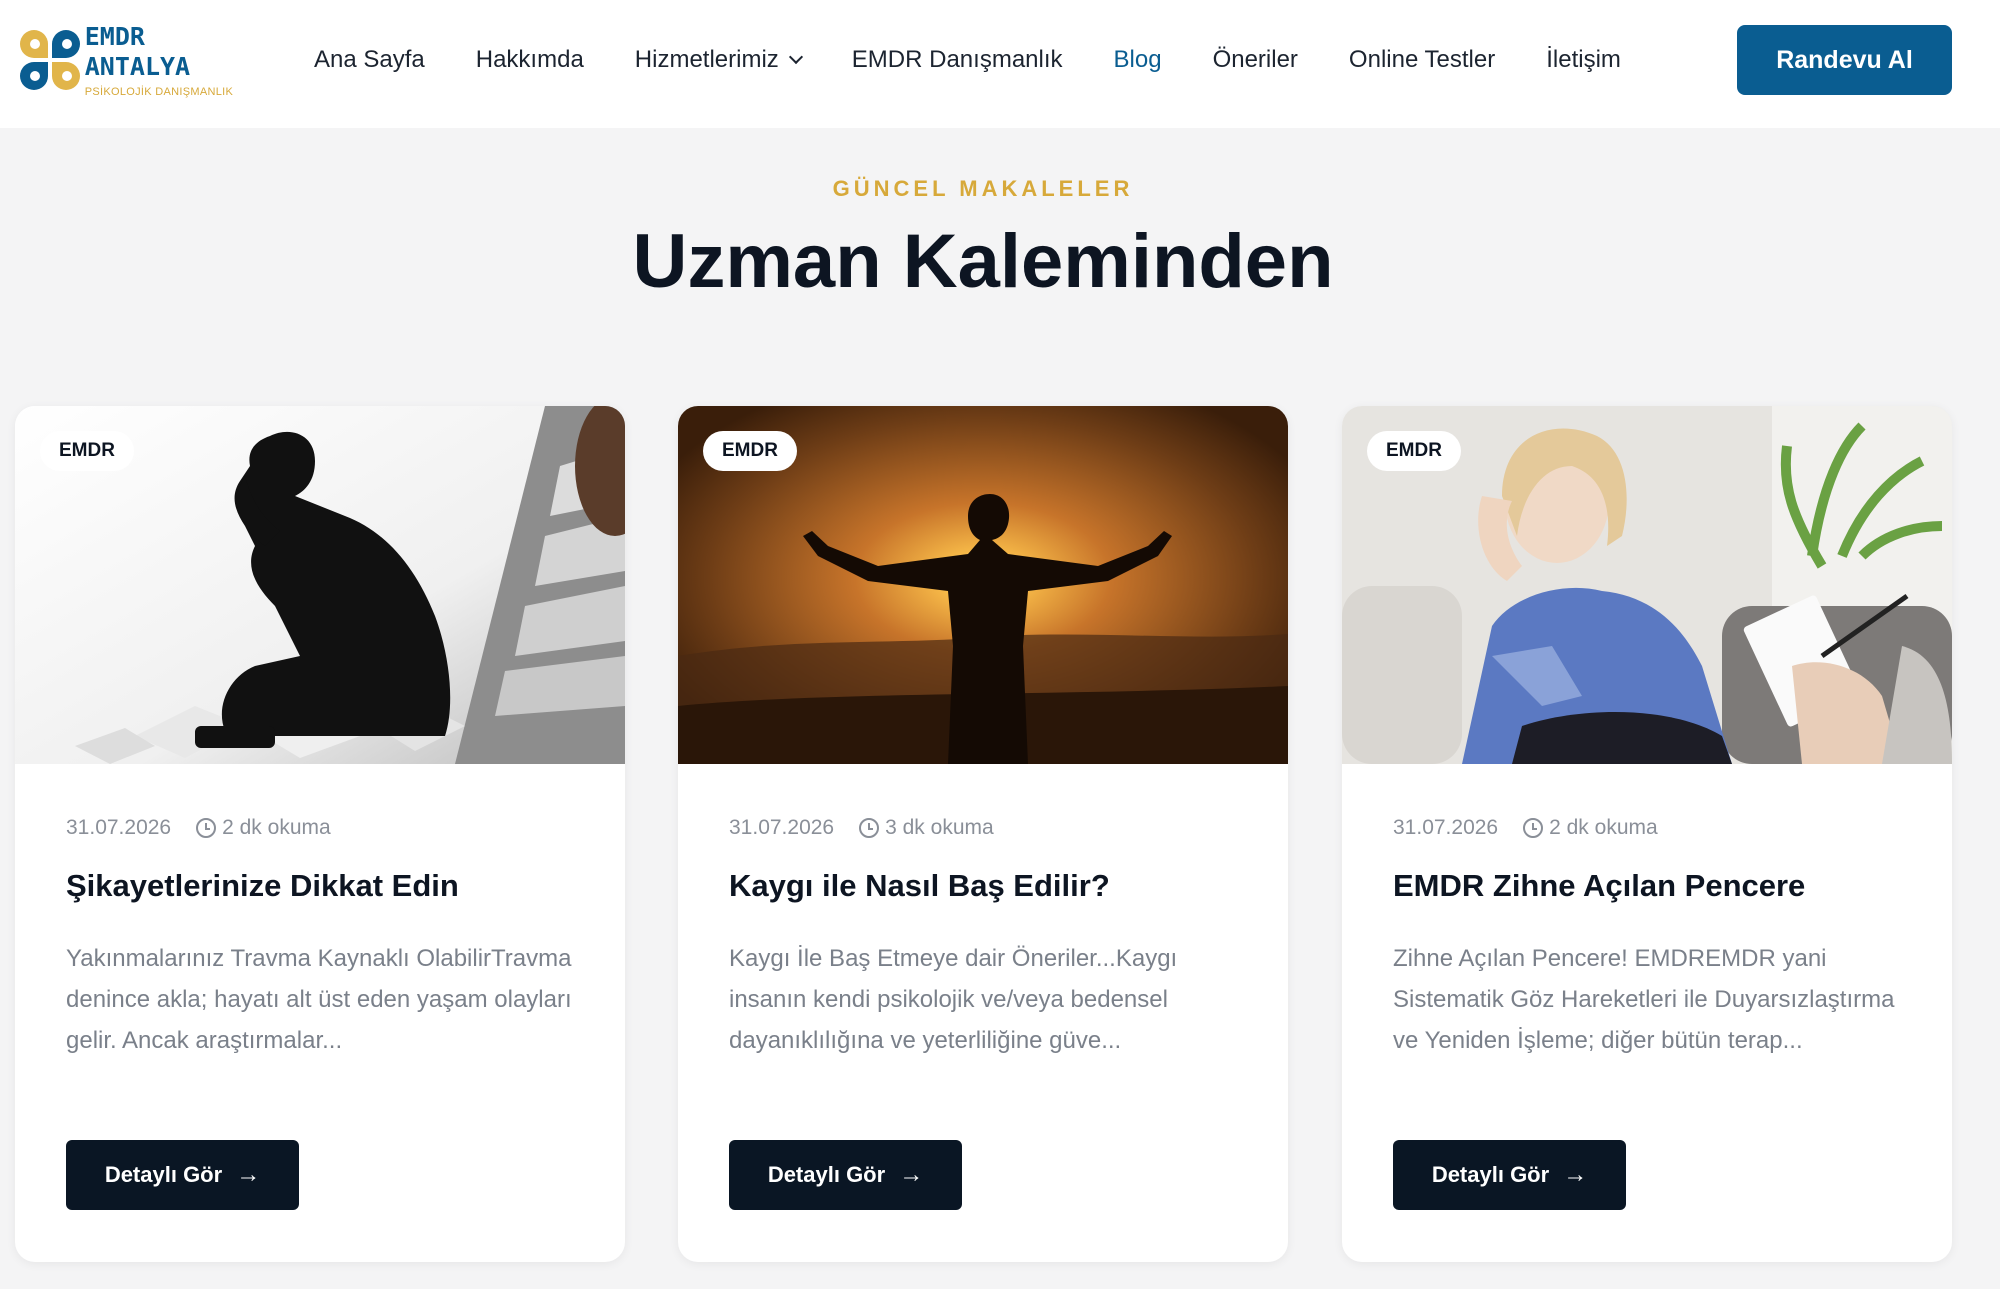 The height and width of the screenshot is (1289, 2000). What do you see at coordinates (1647, 585) in the screenshot?
I see `woman-therapy-session-icon: EMDR` at bounding box center [1647, 585].